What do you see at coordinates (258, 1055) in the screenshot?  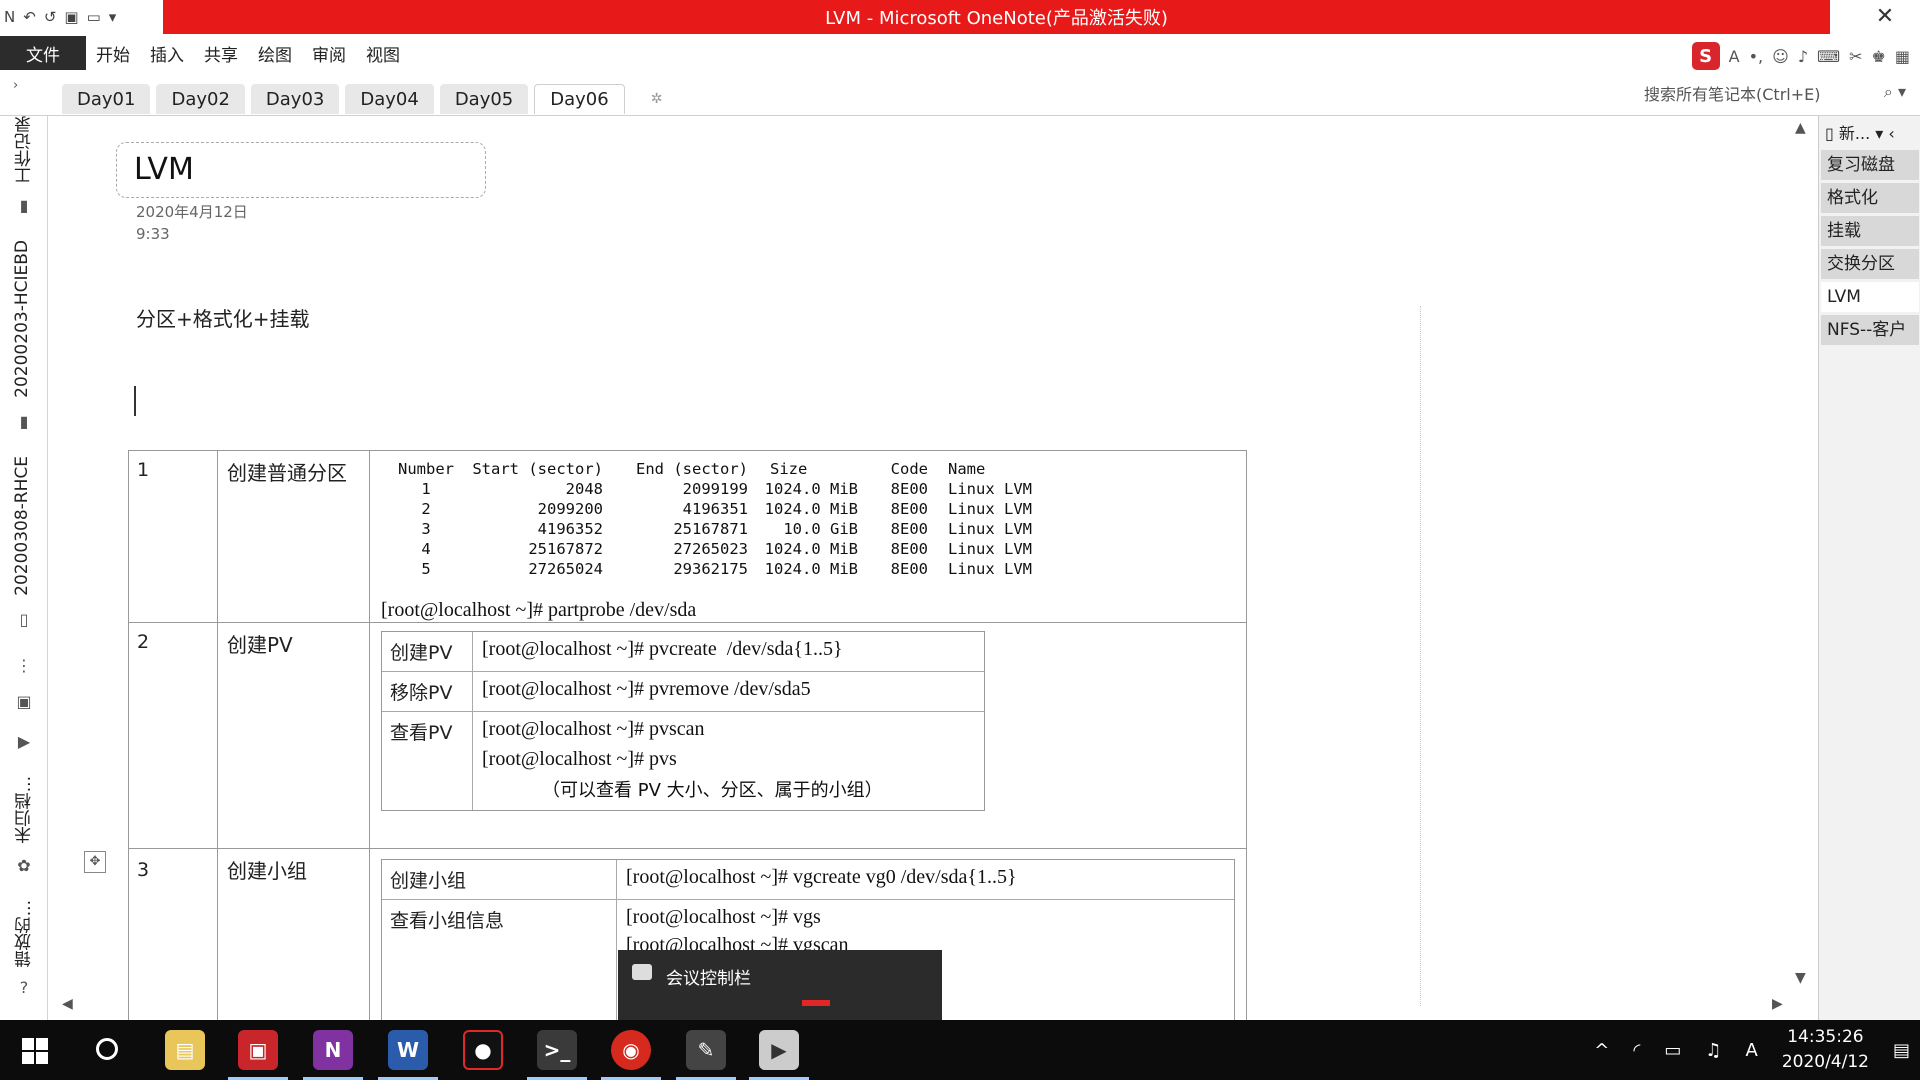 I see `screen-capture-icon: ▣` at bounding box center [258, 1055].